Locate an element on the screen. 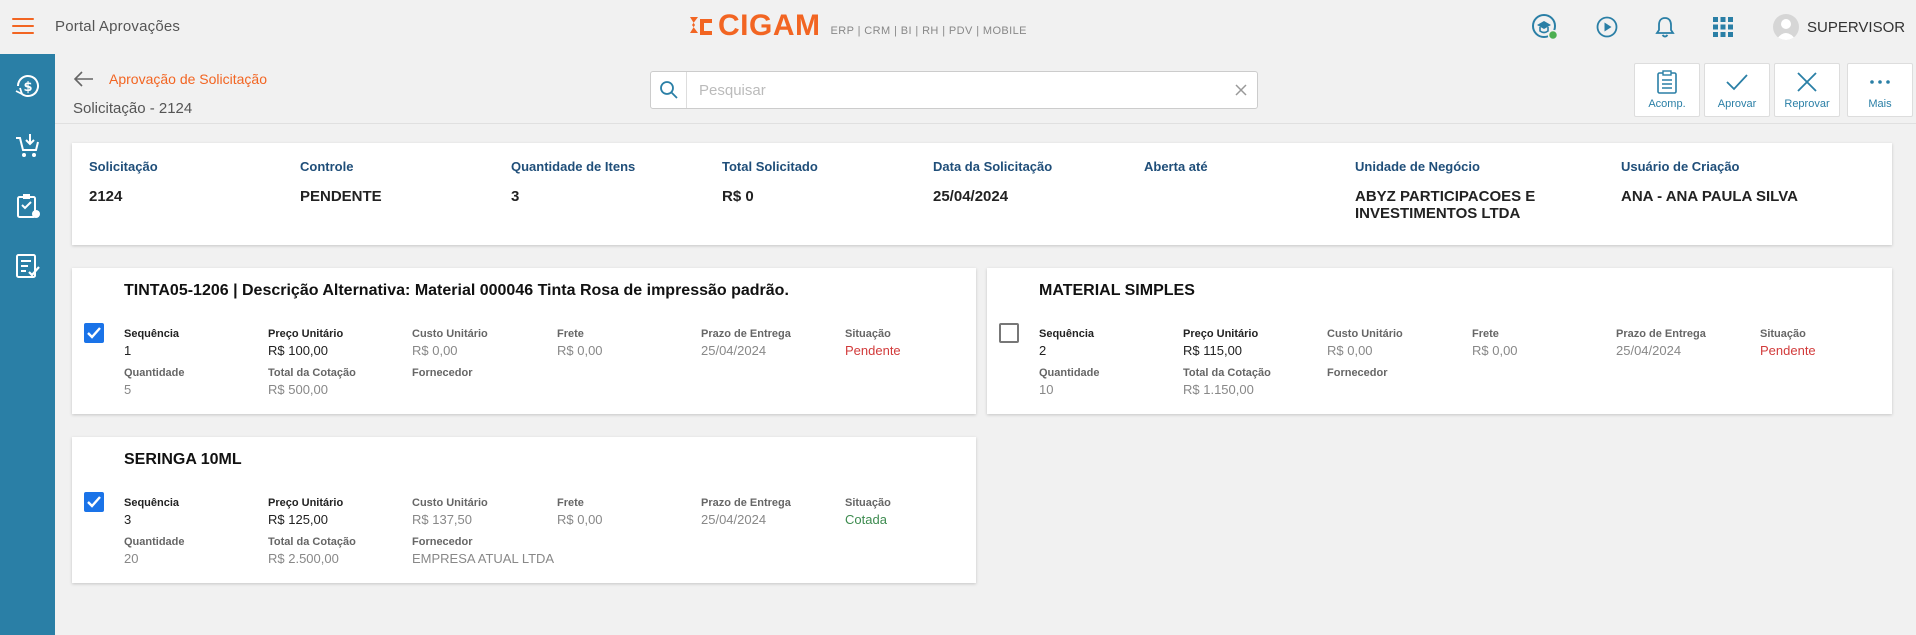 Image resolution: width=1916 pixels, height=635 pixels. field-value: R$ 500,00 is located at coordinates (298, 389).